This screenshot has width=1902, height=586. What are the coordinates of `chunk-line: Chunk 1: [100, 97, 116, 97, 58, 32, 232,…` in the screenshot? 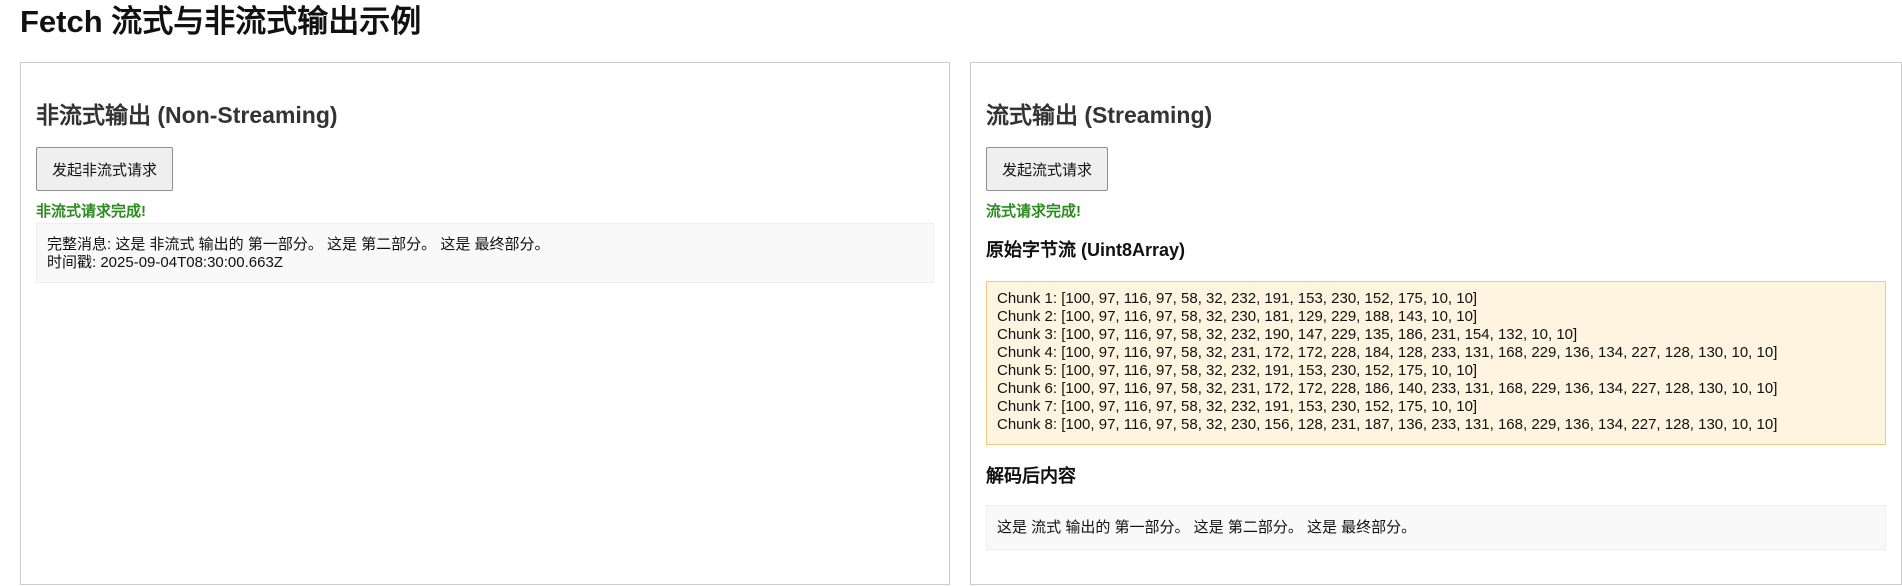 It's located at (1237, 298).